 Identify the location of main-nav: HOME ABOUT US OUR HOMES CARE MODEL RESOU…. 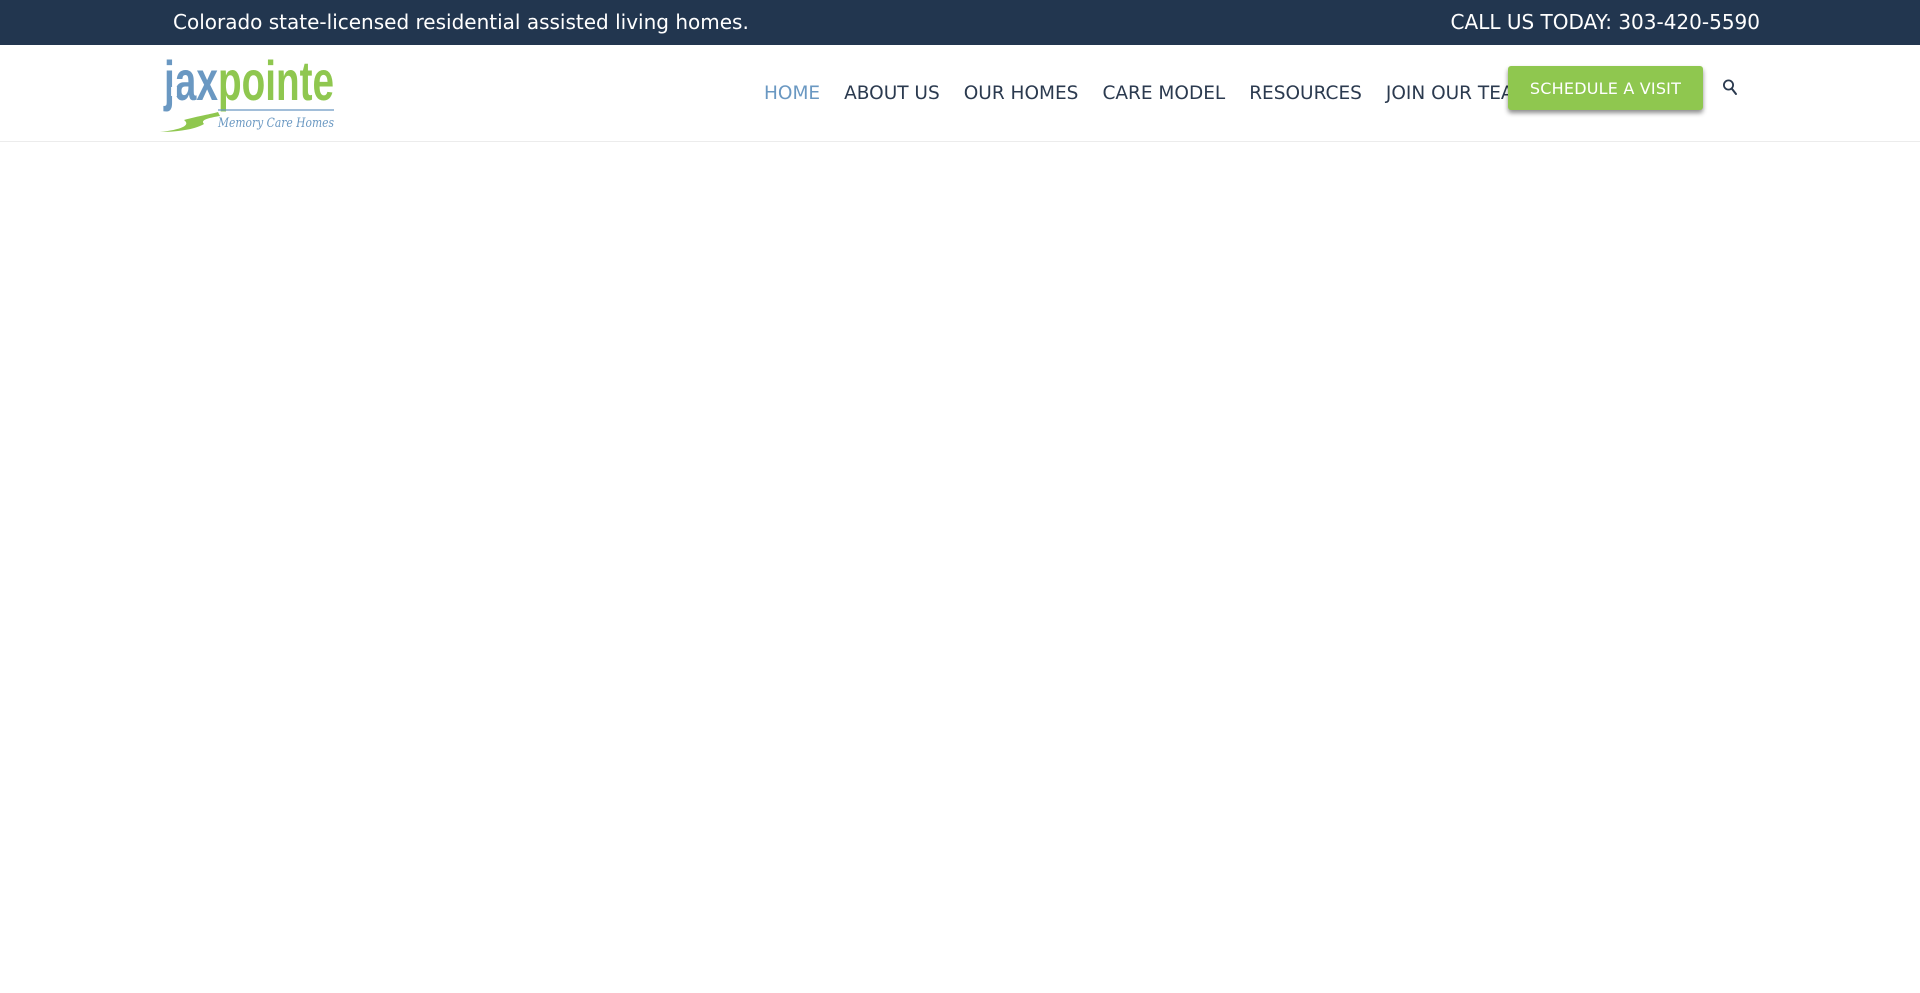
(1159, 93).